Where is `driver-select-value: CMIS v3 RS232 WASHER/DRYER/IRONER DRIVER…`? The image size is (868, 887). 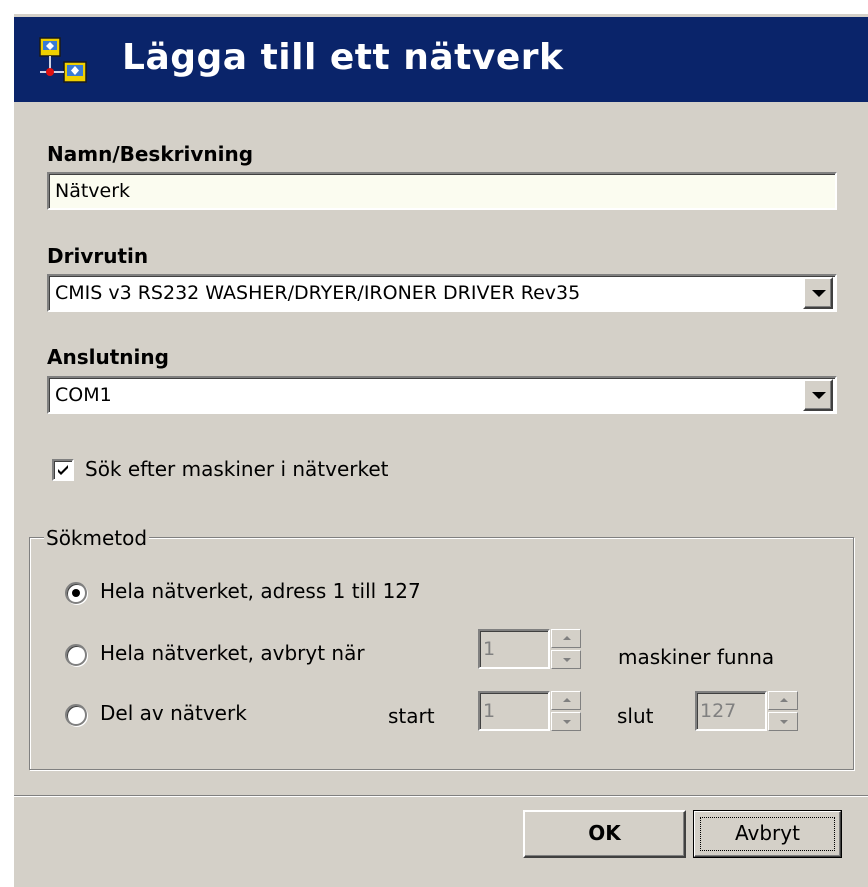 driver-select-value: CMIS v3 RS232 WASHER/DRYER/IRONER DRIVER… is located at coordinates (318, 293).